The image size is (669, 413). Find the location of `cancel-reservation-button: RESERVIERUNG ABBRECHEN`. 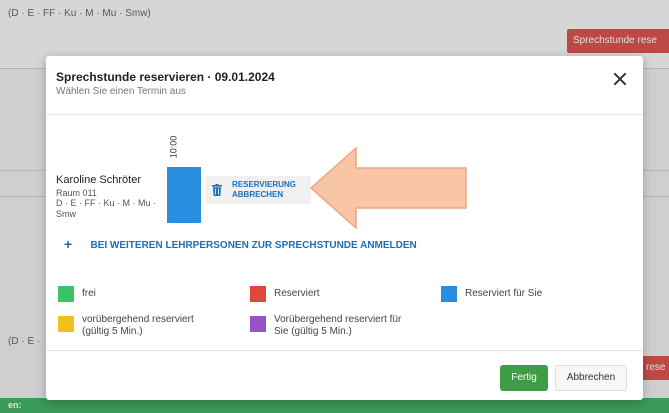

cancel-reservation-button: RESERVIERUNG ABBRECHEN is located at coordinates (258, 190).